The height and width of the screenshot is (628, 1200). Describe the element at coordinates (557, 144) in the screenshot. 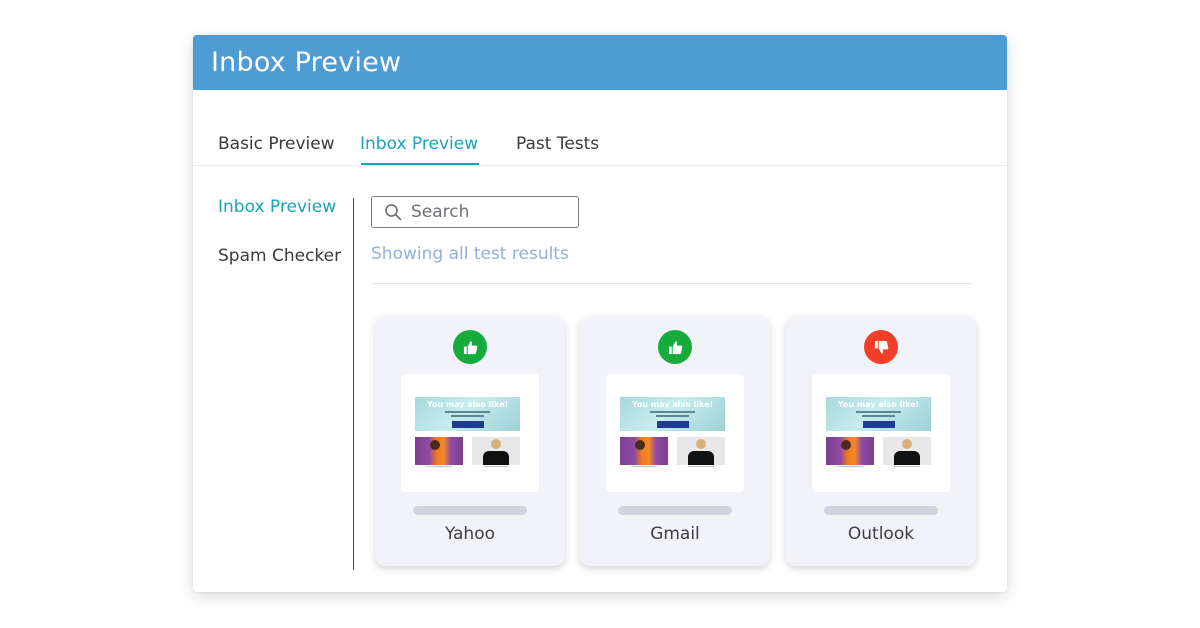

I see `tab-past-tests: Past Tests` at that location.